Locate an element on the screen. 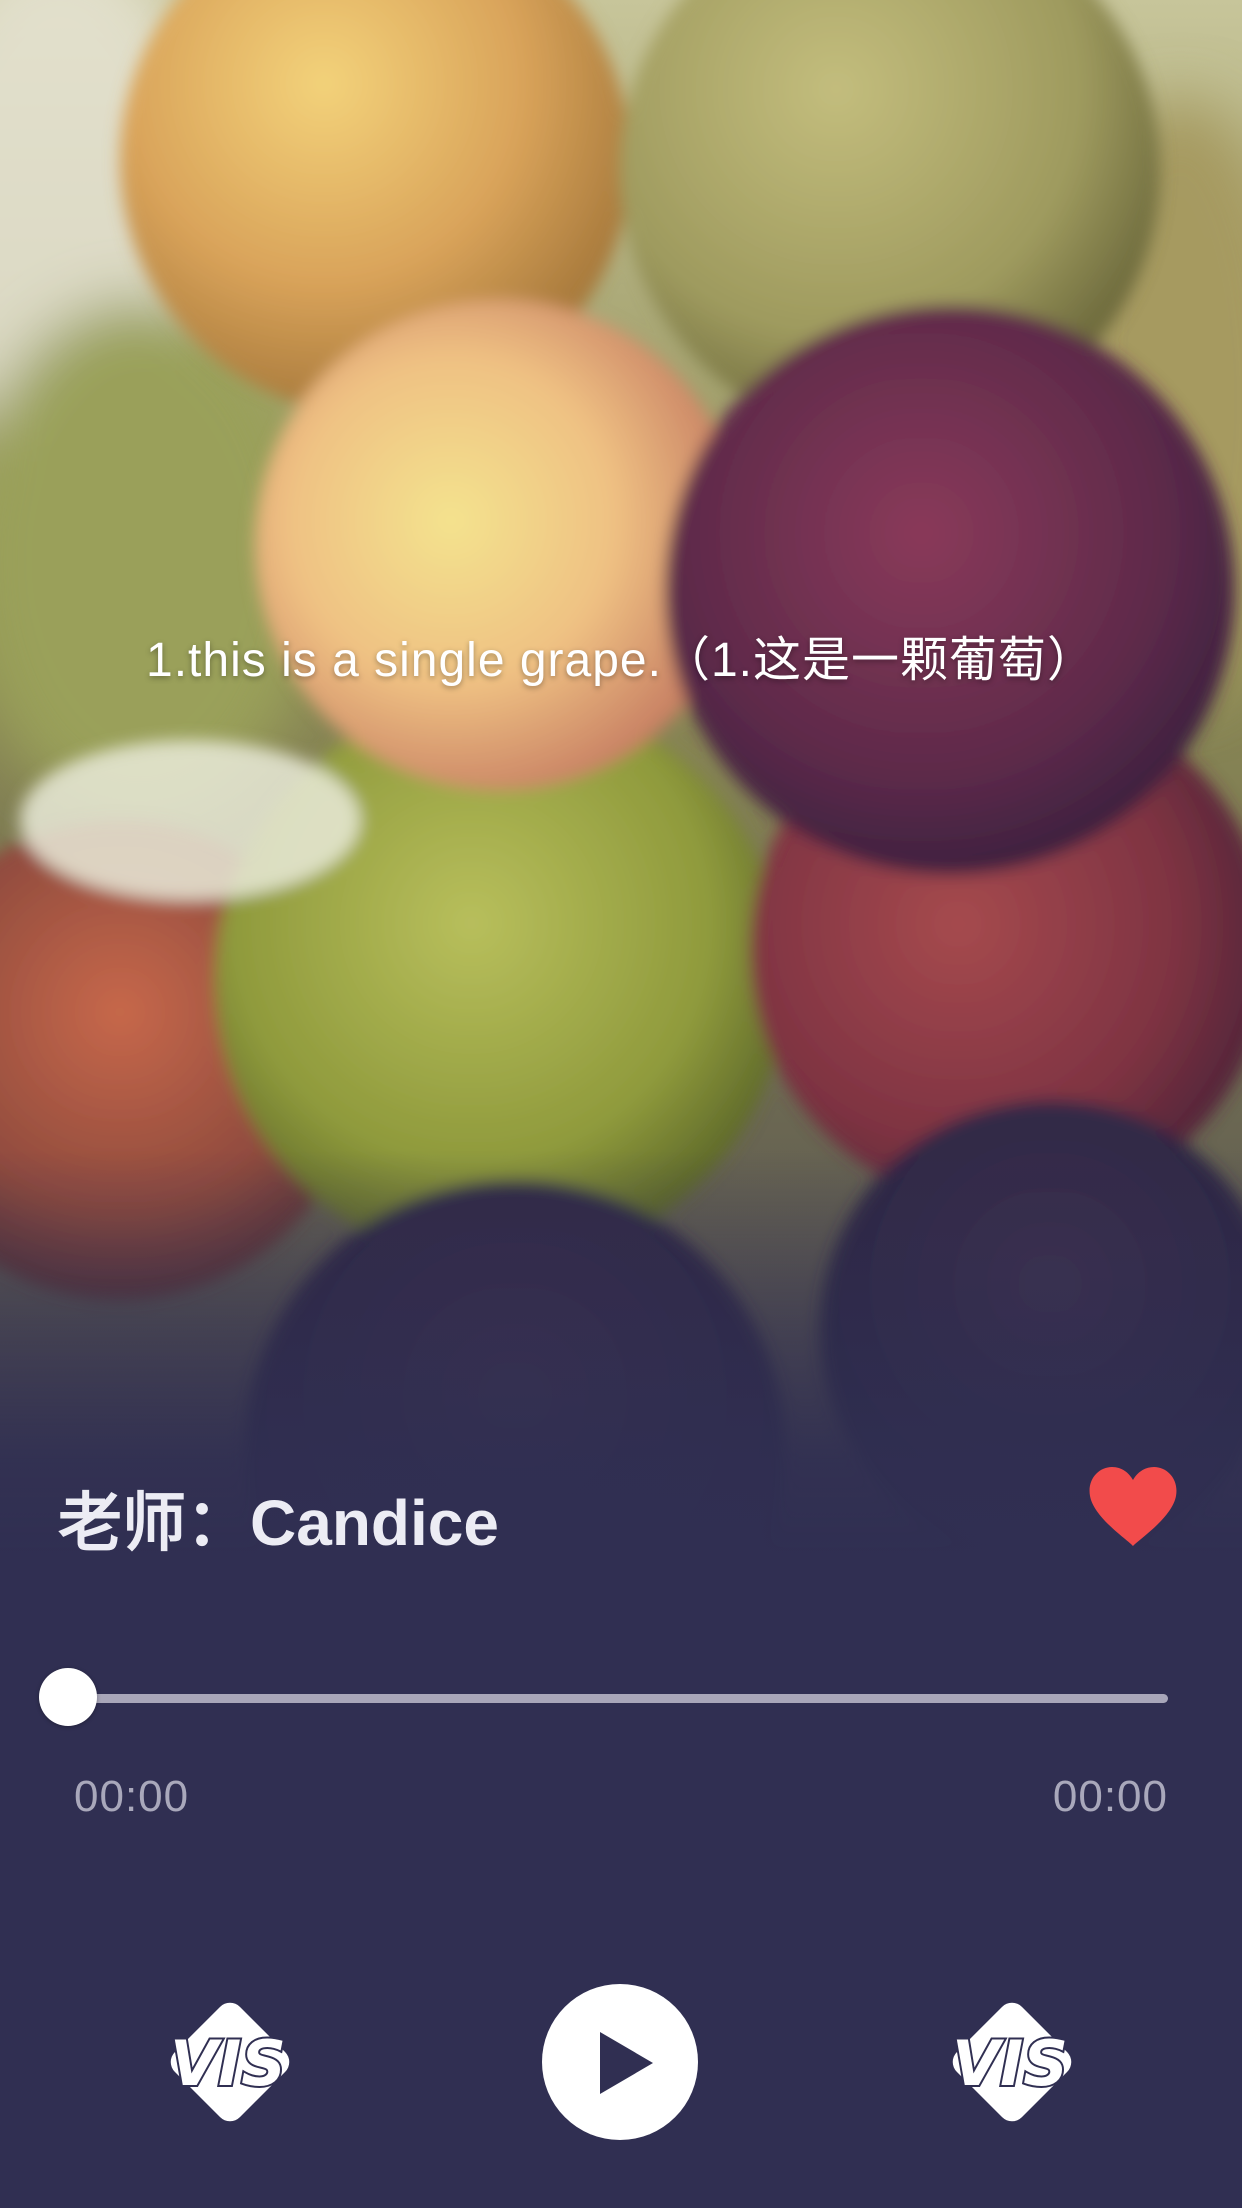 The width and height of the screenshot is (1242, 2208). teacher-prefix: 老师： is located at coordinates (154, 1523).